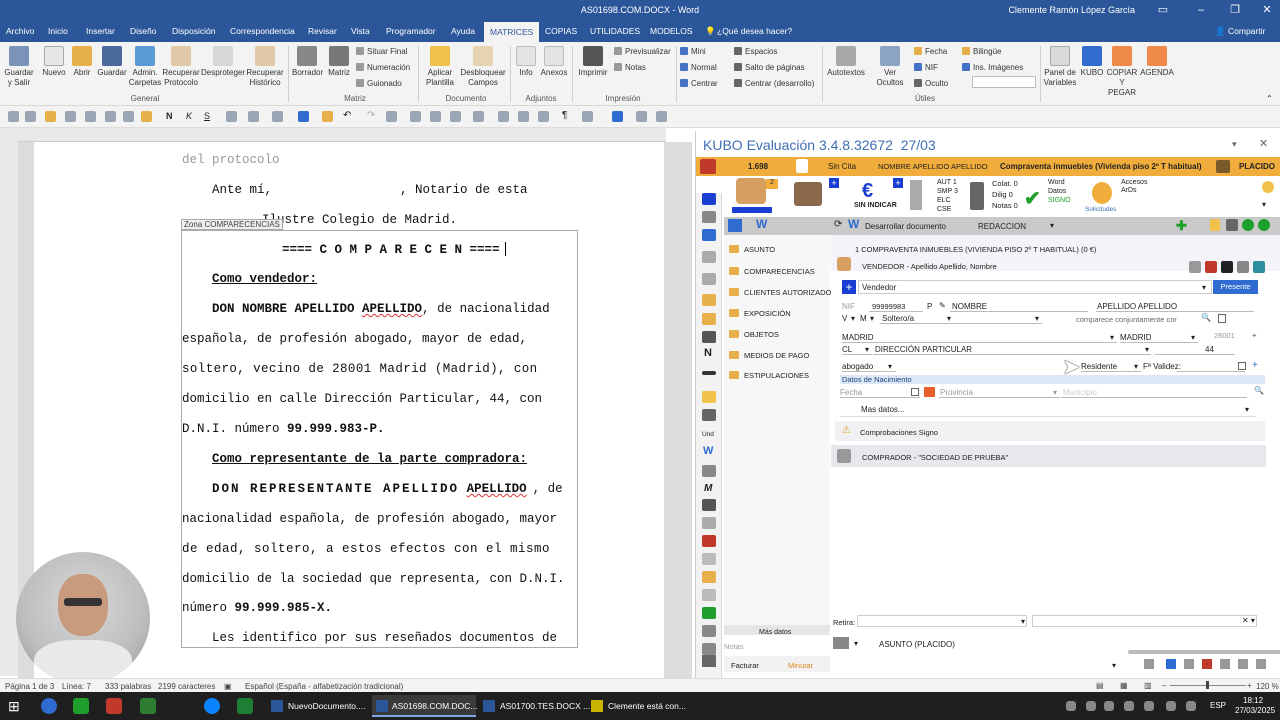 The height and width of the screenshot is (720, 1280). I want to click on vendedor-line: VENDEDOR - Apellido Apellido, Nombre, so click(929, 266).